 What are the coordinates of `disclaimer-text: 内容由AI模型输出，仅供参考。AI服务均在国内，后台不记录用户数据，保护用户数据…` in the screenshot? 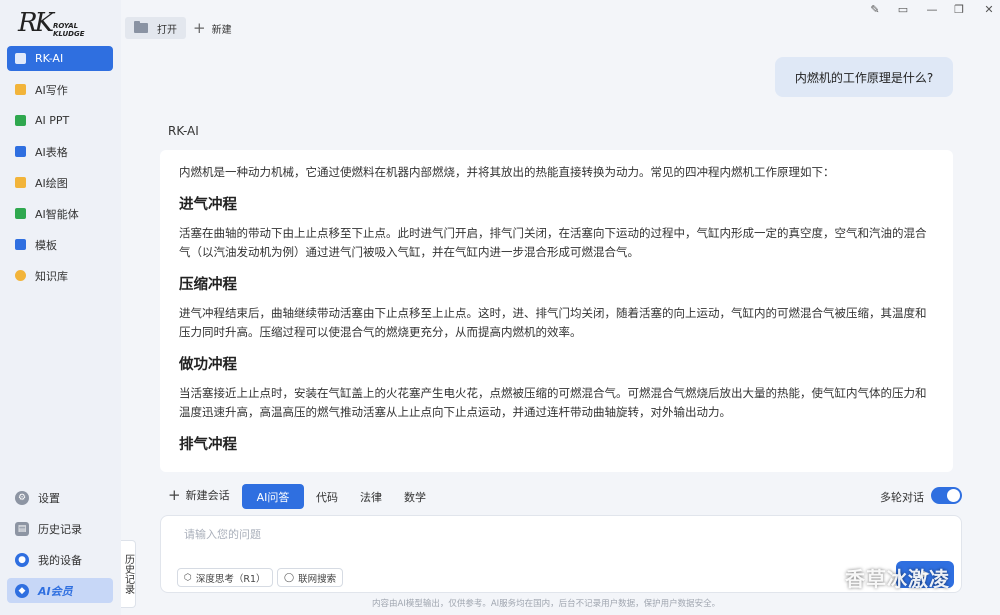 It's located at (546, 604).